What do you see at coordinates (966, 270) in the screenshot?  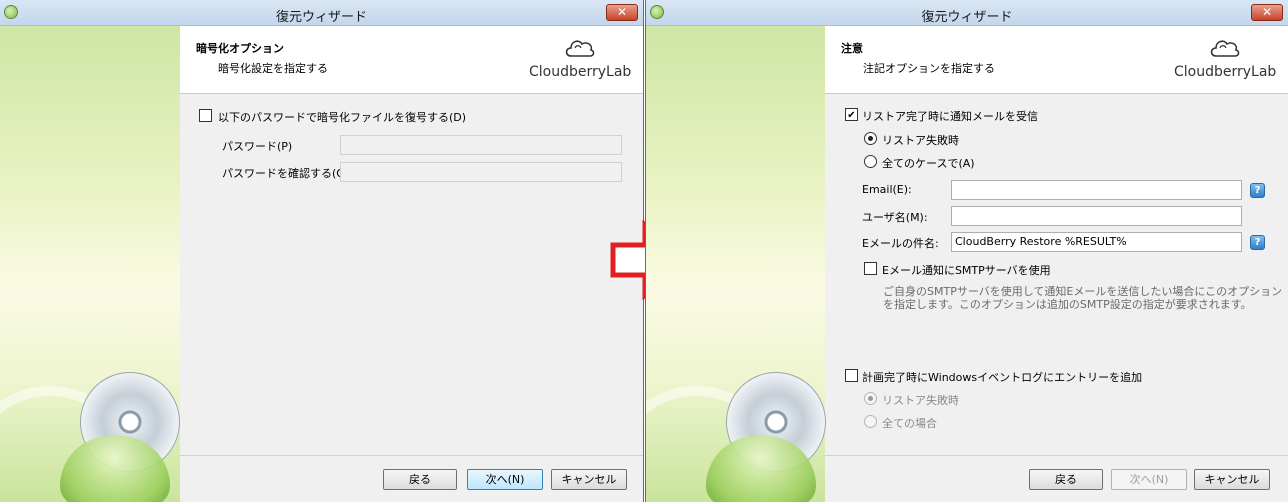 I see `smtp-checkbox-label: Eメール通知にSMTPサーバを使用` at bounding box center [966, 270].